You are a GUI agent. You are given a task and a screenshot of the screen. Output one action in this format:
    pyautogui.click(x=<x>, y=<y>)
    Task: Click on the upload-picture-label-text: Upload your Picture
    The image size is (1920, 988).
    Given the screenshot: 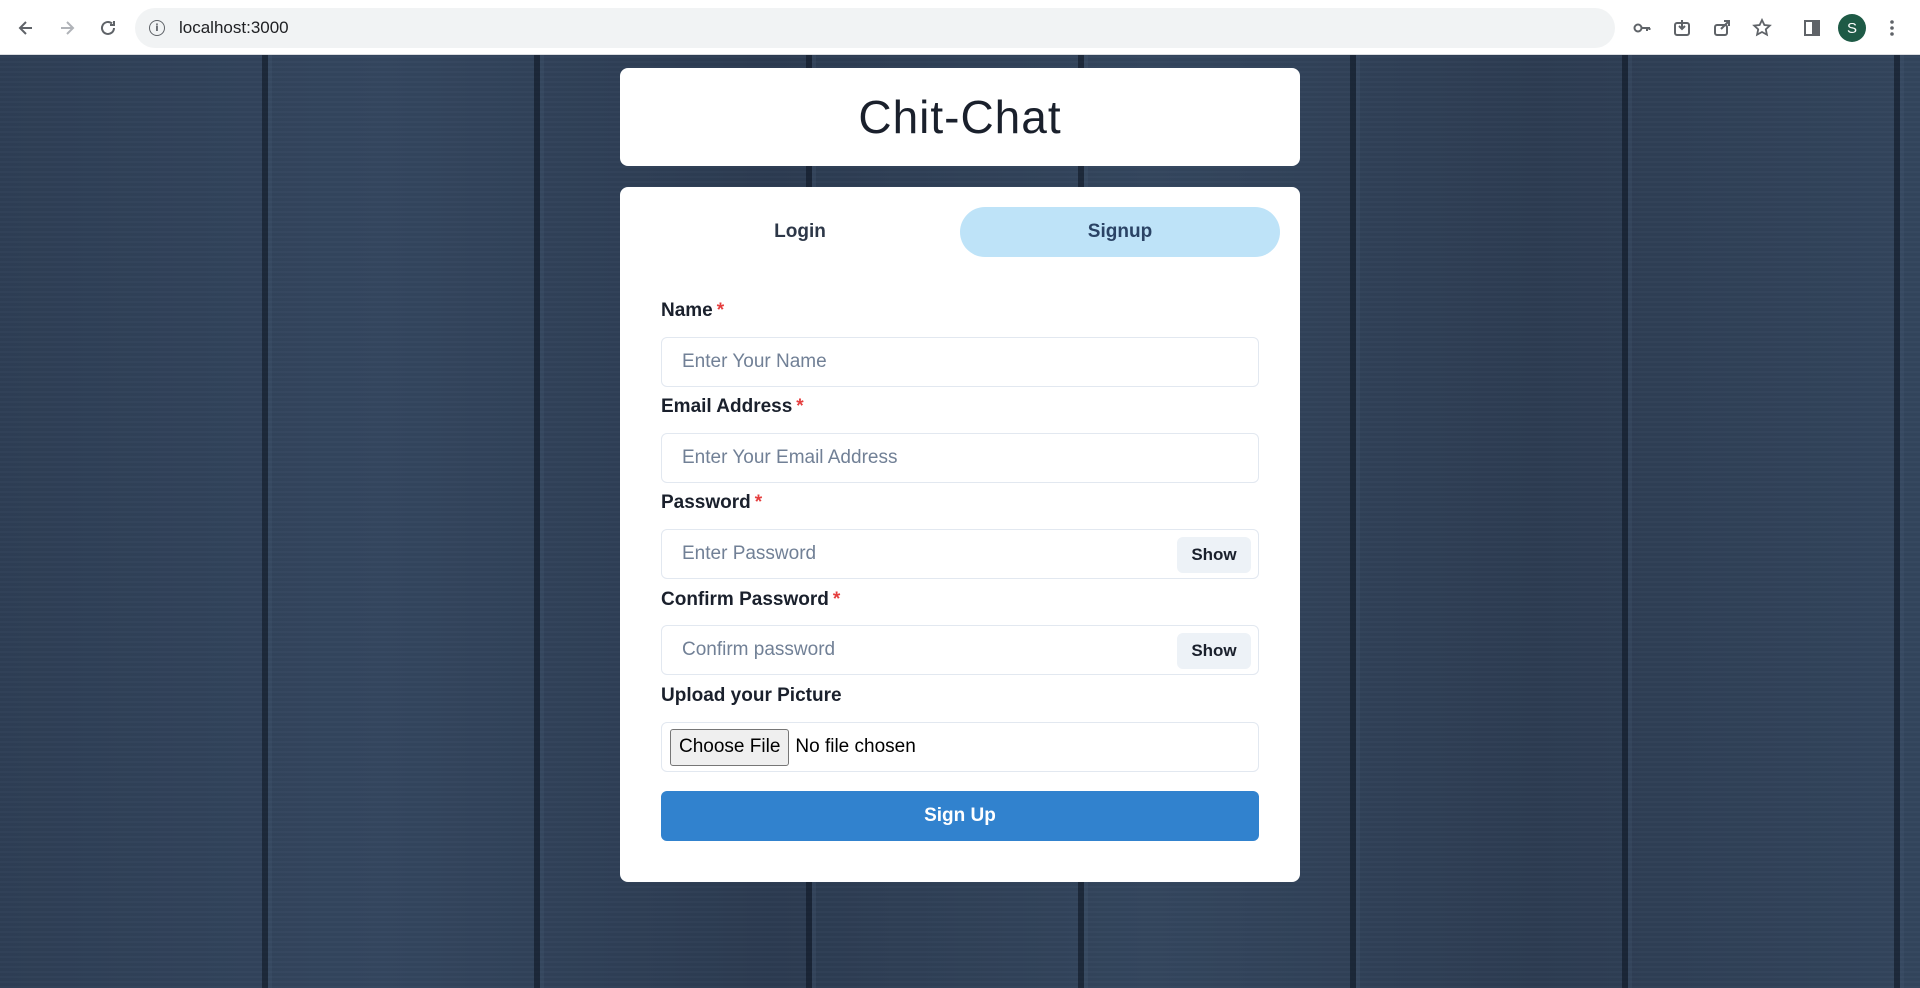 What is the action you would take?
    pyautogui.click(x=751, y=695)
    